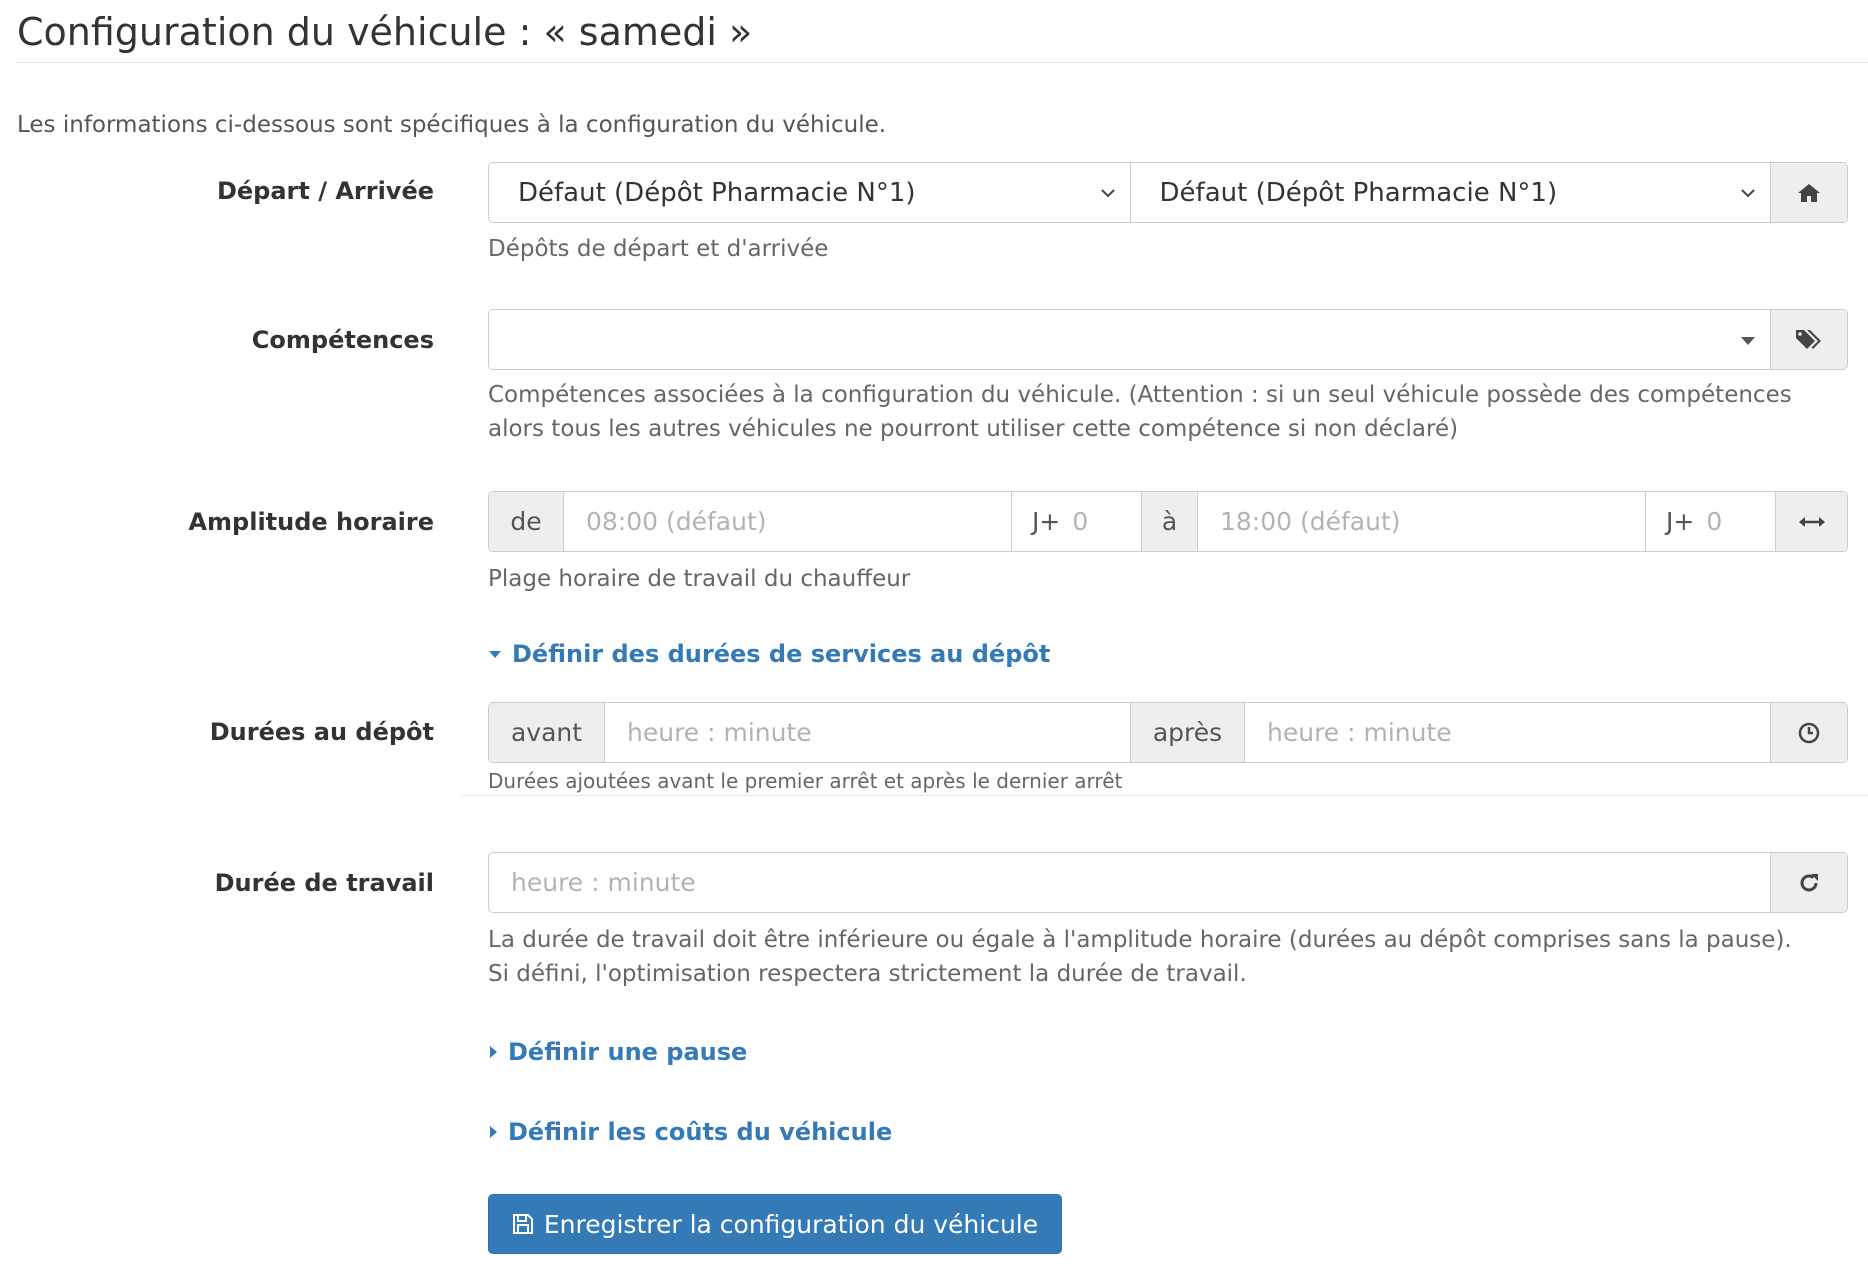 The height and width of the screenshot is (1264, 1868). I want to click on refresh-icon, so click(1809, 882).